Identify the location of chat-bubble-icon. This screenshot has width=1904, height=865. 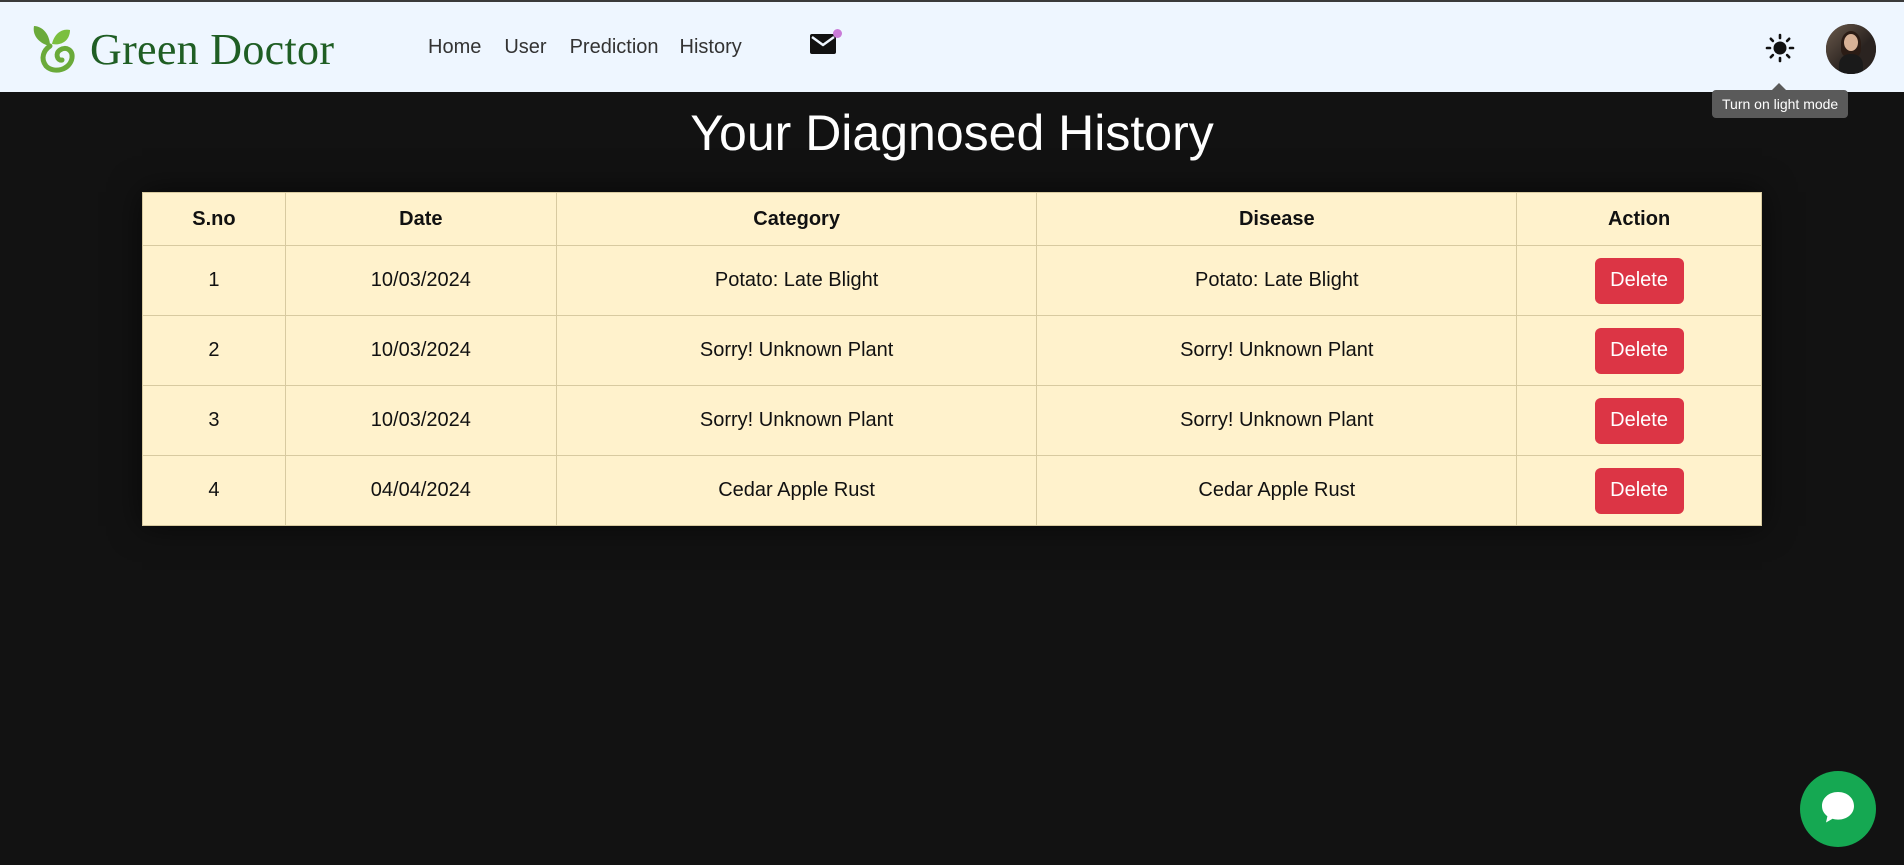
(1838, 809).